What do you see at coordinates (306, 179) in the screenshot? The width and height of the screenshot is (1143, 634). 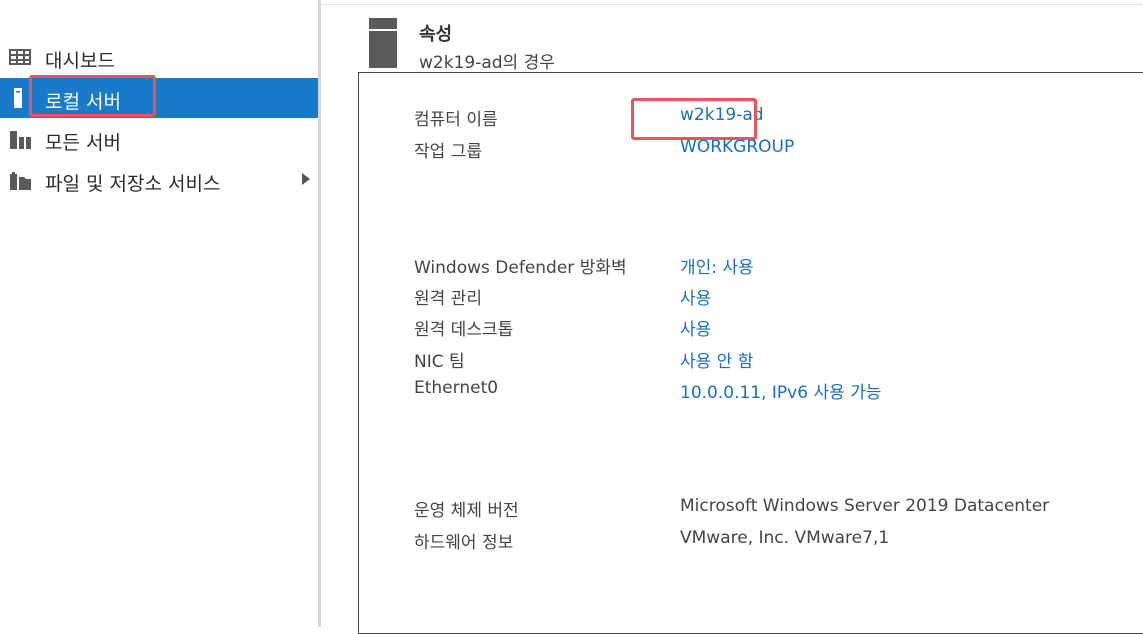 I see `chevron-right-icon` at bounding box center [306, 179].